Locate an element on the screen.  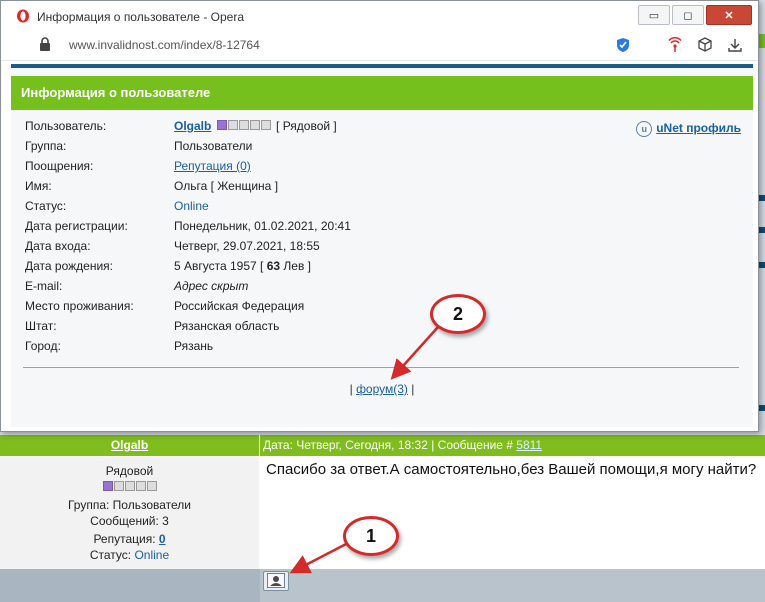
window-controls: ▭ ◻ ✕ is located at coordinates (695, 15).